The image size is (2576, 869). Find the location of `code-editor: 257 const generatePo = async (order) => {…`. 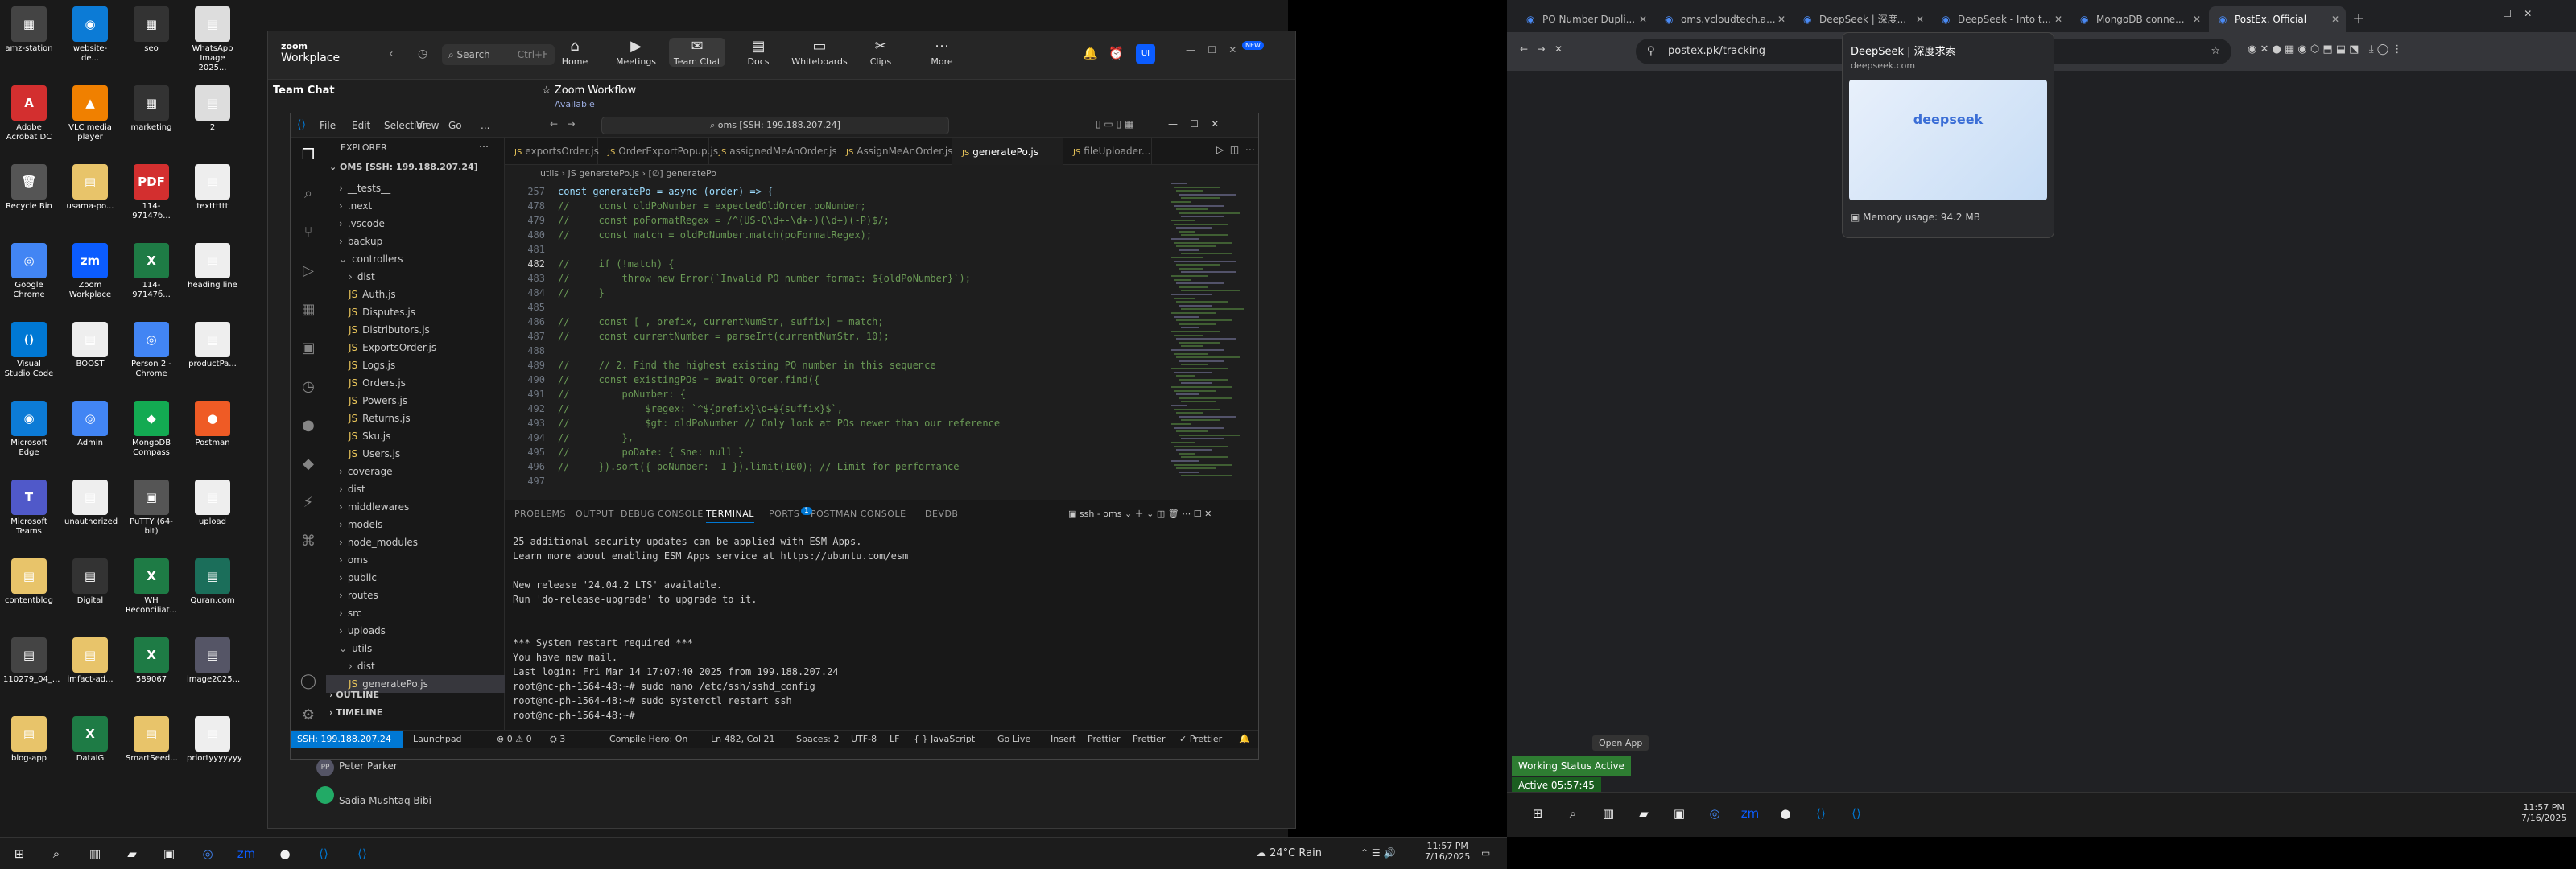

code-editor: 257 const generatePo = async (order) => {… is located at coordinates (827, 338).